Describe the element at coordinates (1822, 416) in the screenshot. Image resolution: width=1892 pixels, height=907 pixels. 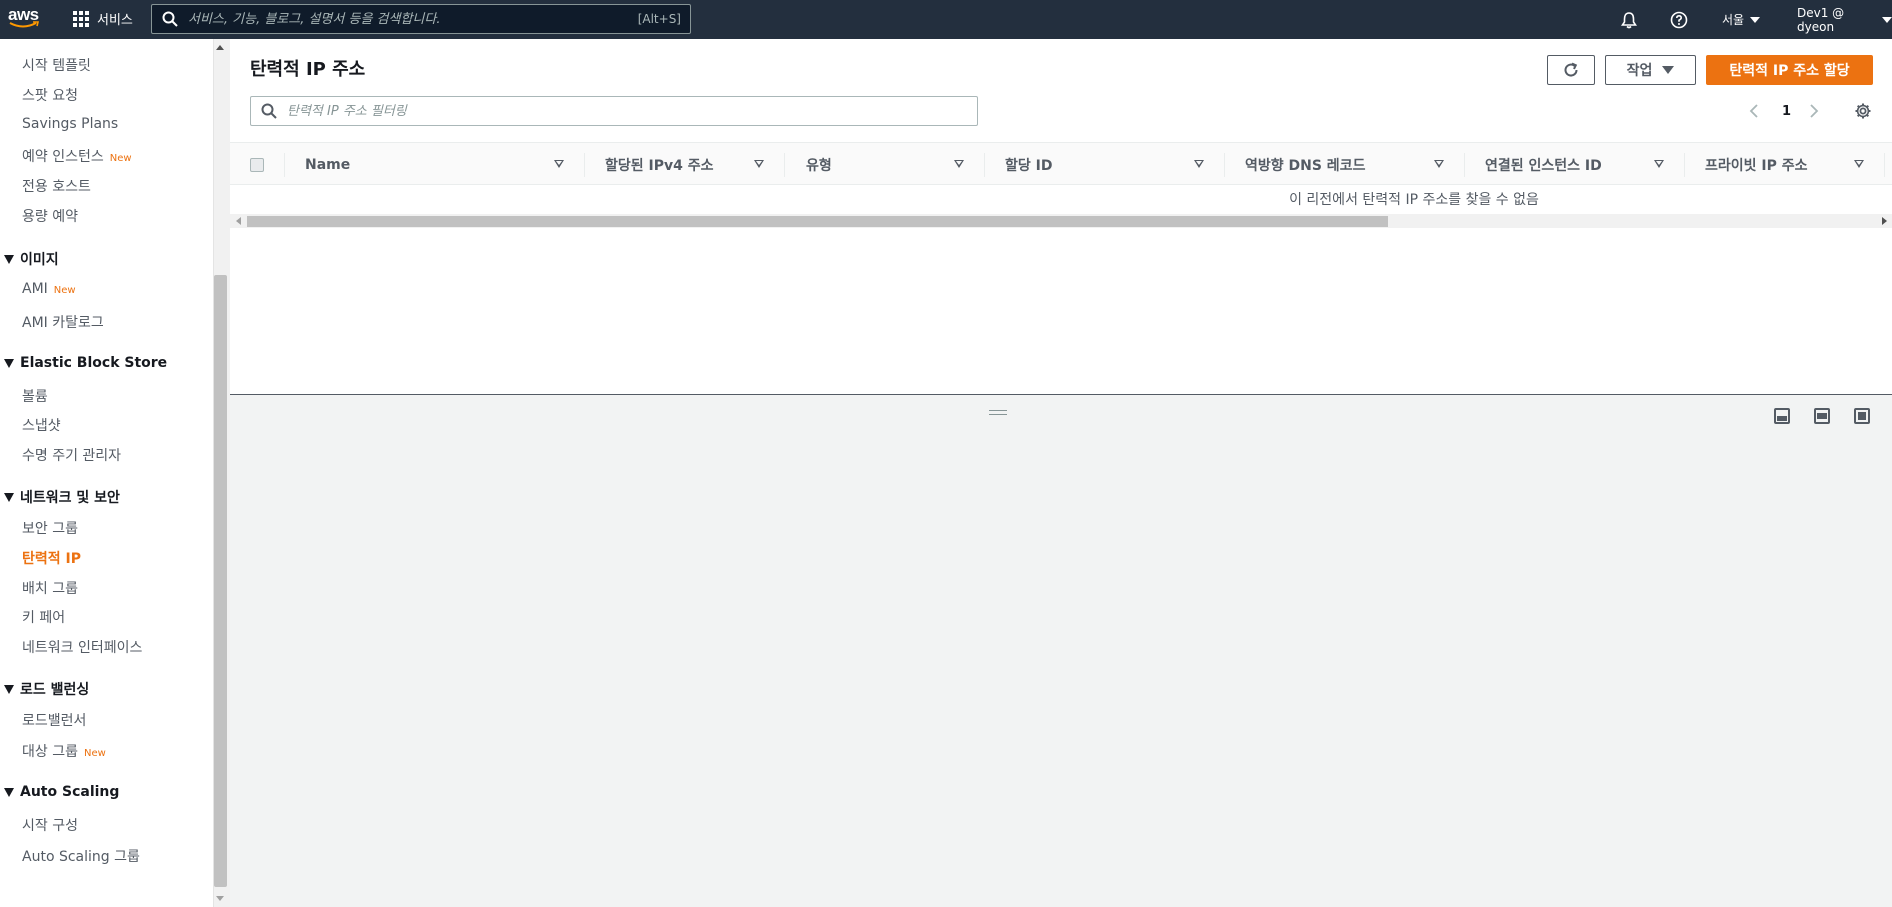
I see `panel-middle-layout-icon` at that location.